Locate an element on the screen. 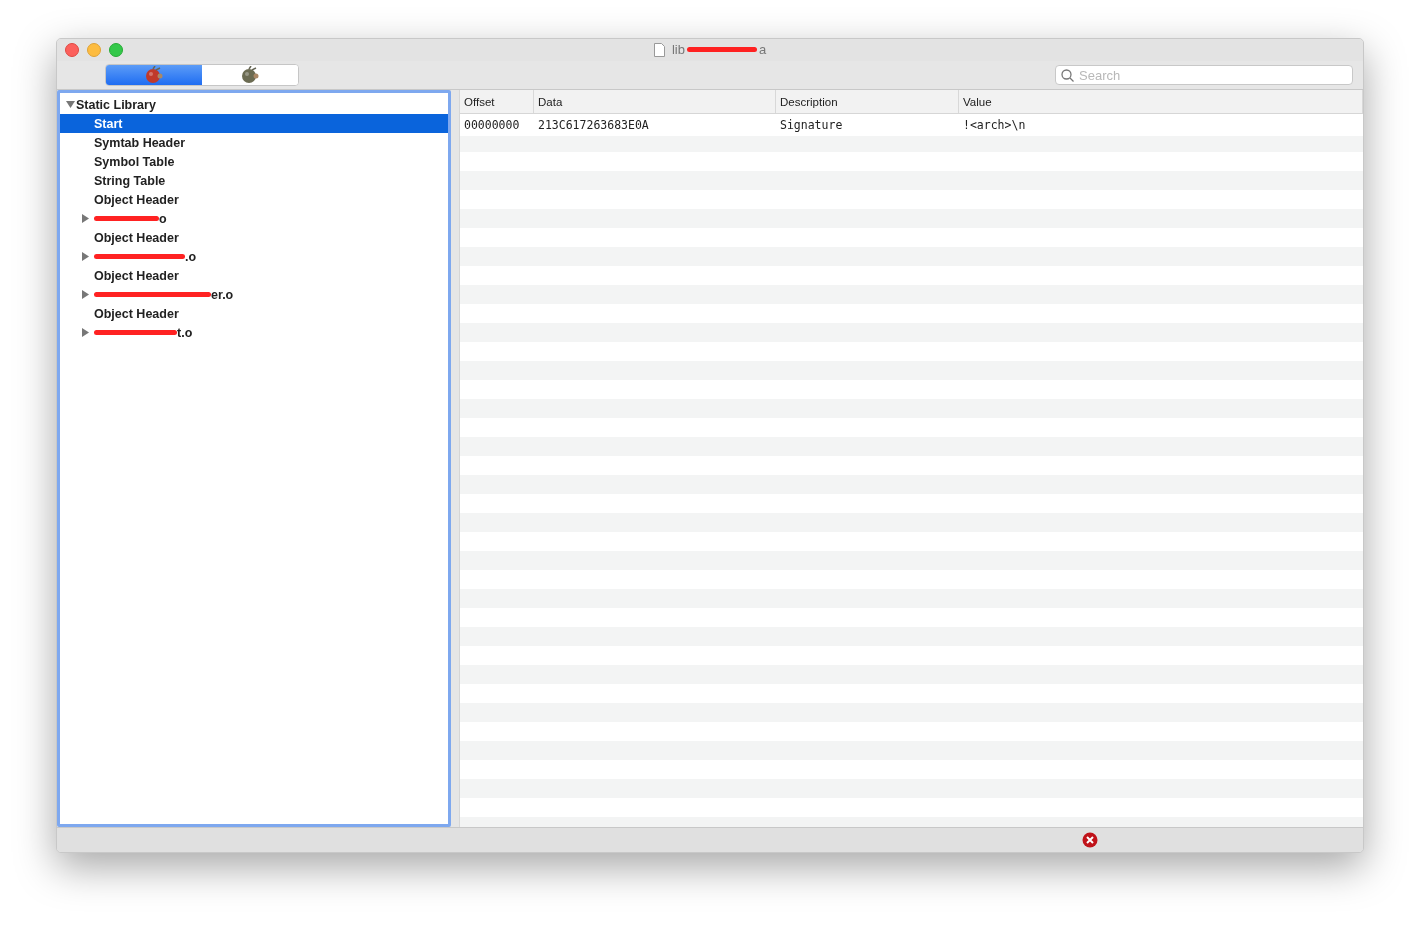  tree-item: Static Library is located at coordinates (254, 104).